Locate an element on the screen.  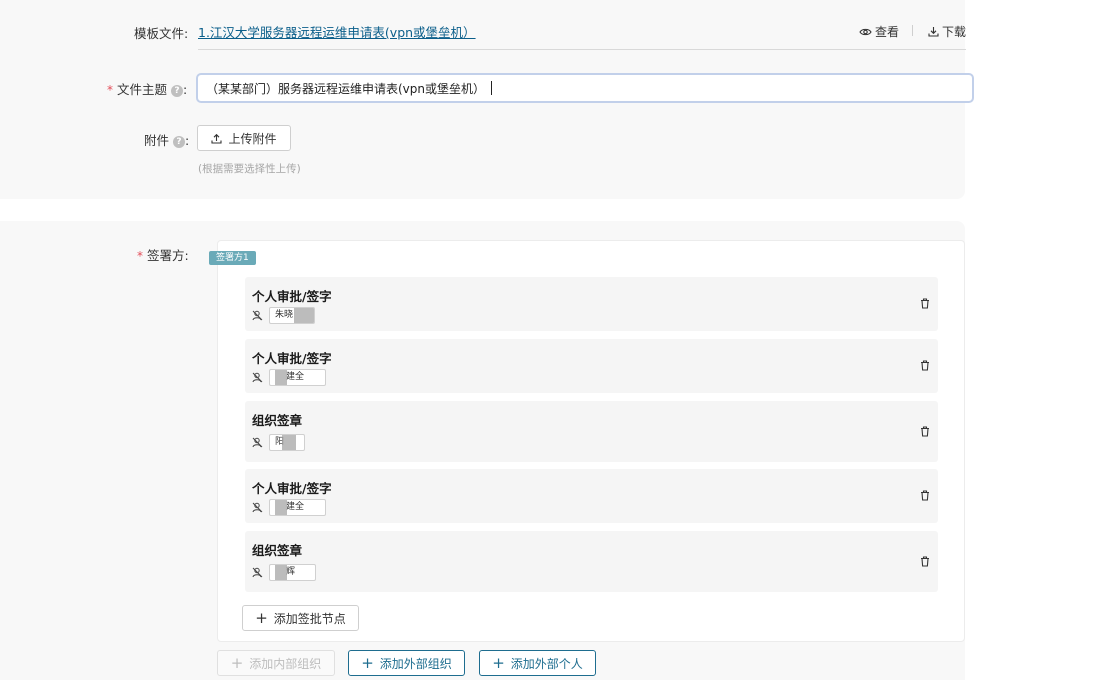
attachment-label-text: 附件 is located at coordinates (157, 140).